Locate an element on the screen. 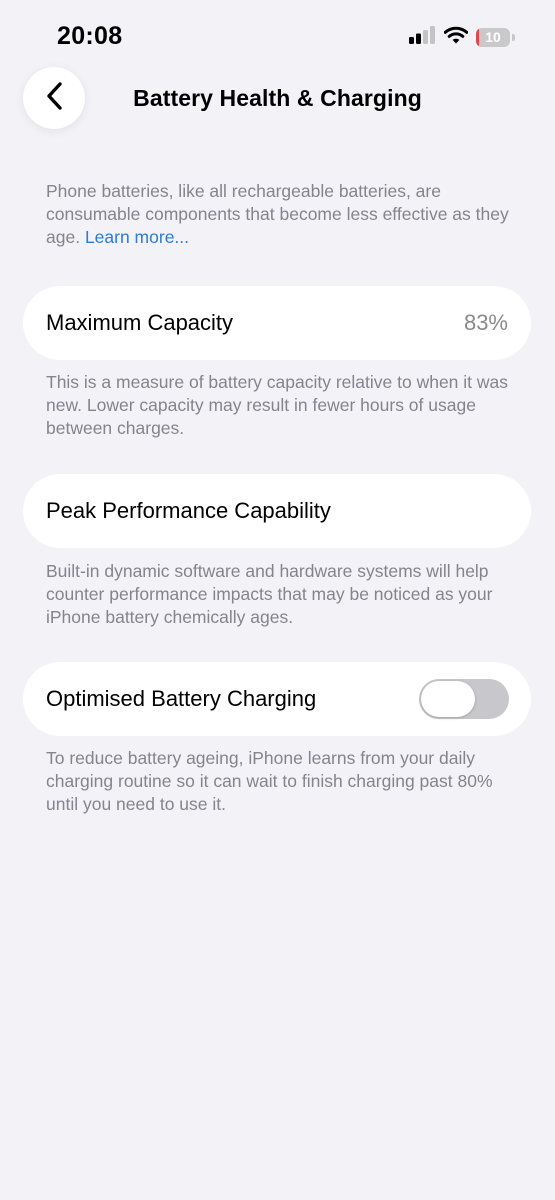  peak-performance-row: Peak Performance Capability is located at coordinates (277, 511).